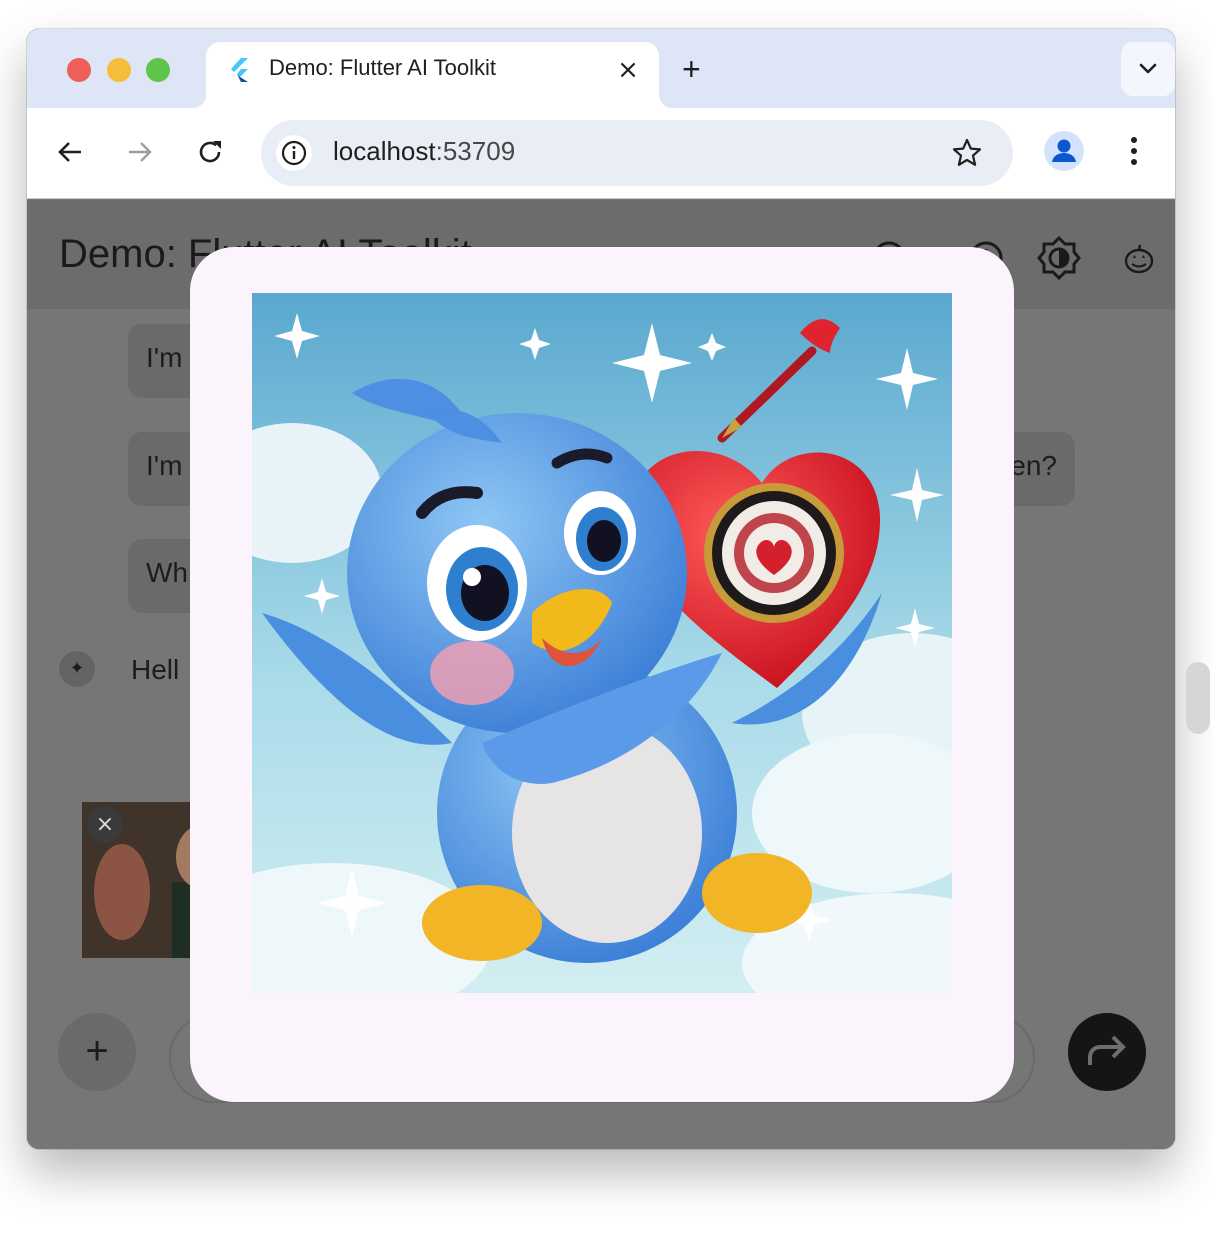 This screenshot has height=1246, width=1212. I want to click on page-scrollbar-thumb, so click(1198, 698).